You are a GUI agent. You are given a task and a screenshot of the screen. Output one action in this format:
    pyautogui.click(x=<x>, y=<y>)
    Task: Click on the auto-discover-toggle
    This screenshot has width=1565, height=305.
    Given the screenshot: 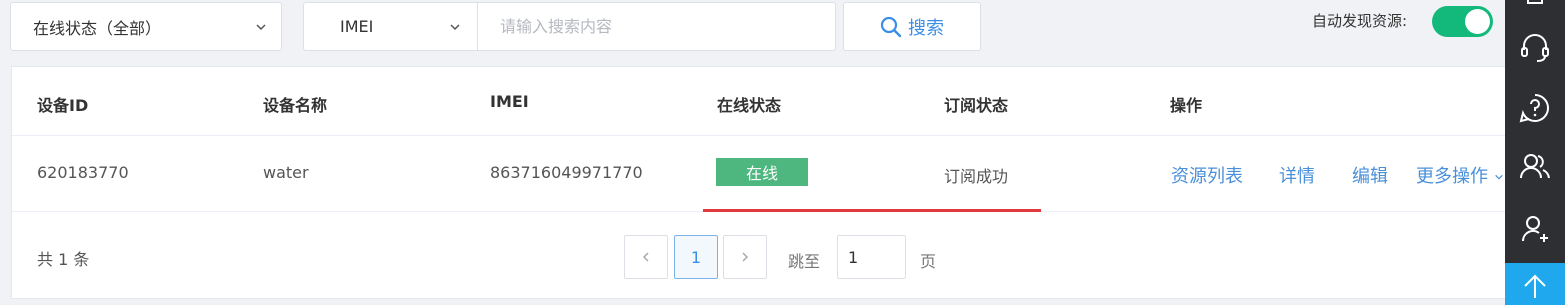 What is the action you would take?
    pyautogui.click(x=1462, y=21)
    